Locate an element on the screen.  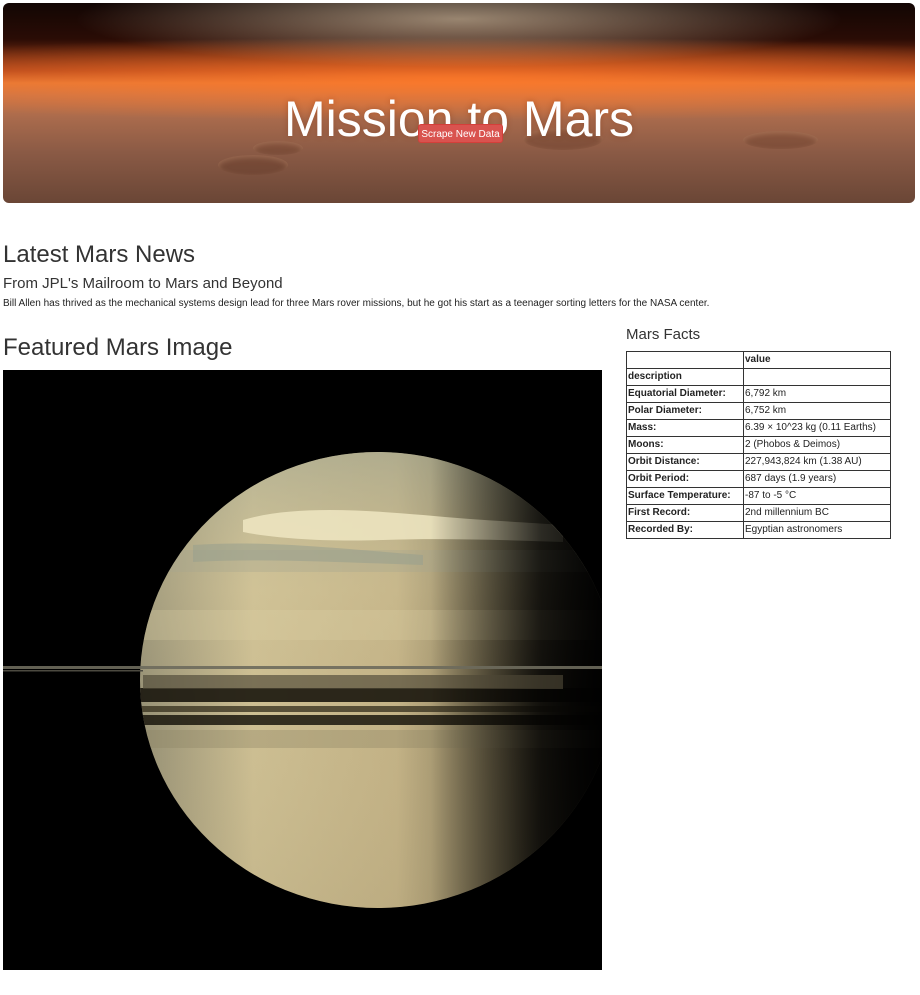
fact-value: 687 days (1.9 years) is located at coordinates (817, 479).